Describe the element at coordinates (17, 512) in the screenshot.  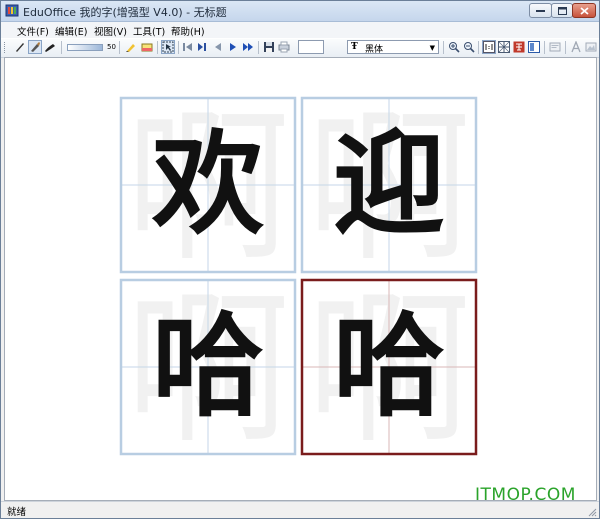
I see `status-text: 就绪` at that location.